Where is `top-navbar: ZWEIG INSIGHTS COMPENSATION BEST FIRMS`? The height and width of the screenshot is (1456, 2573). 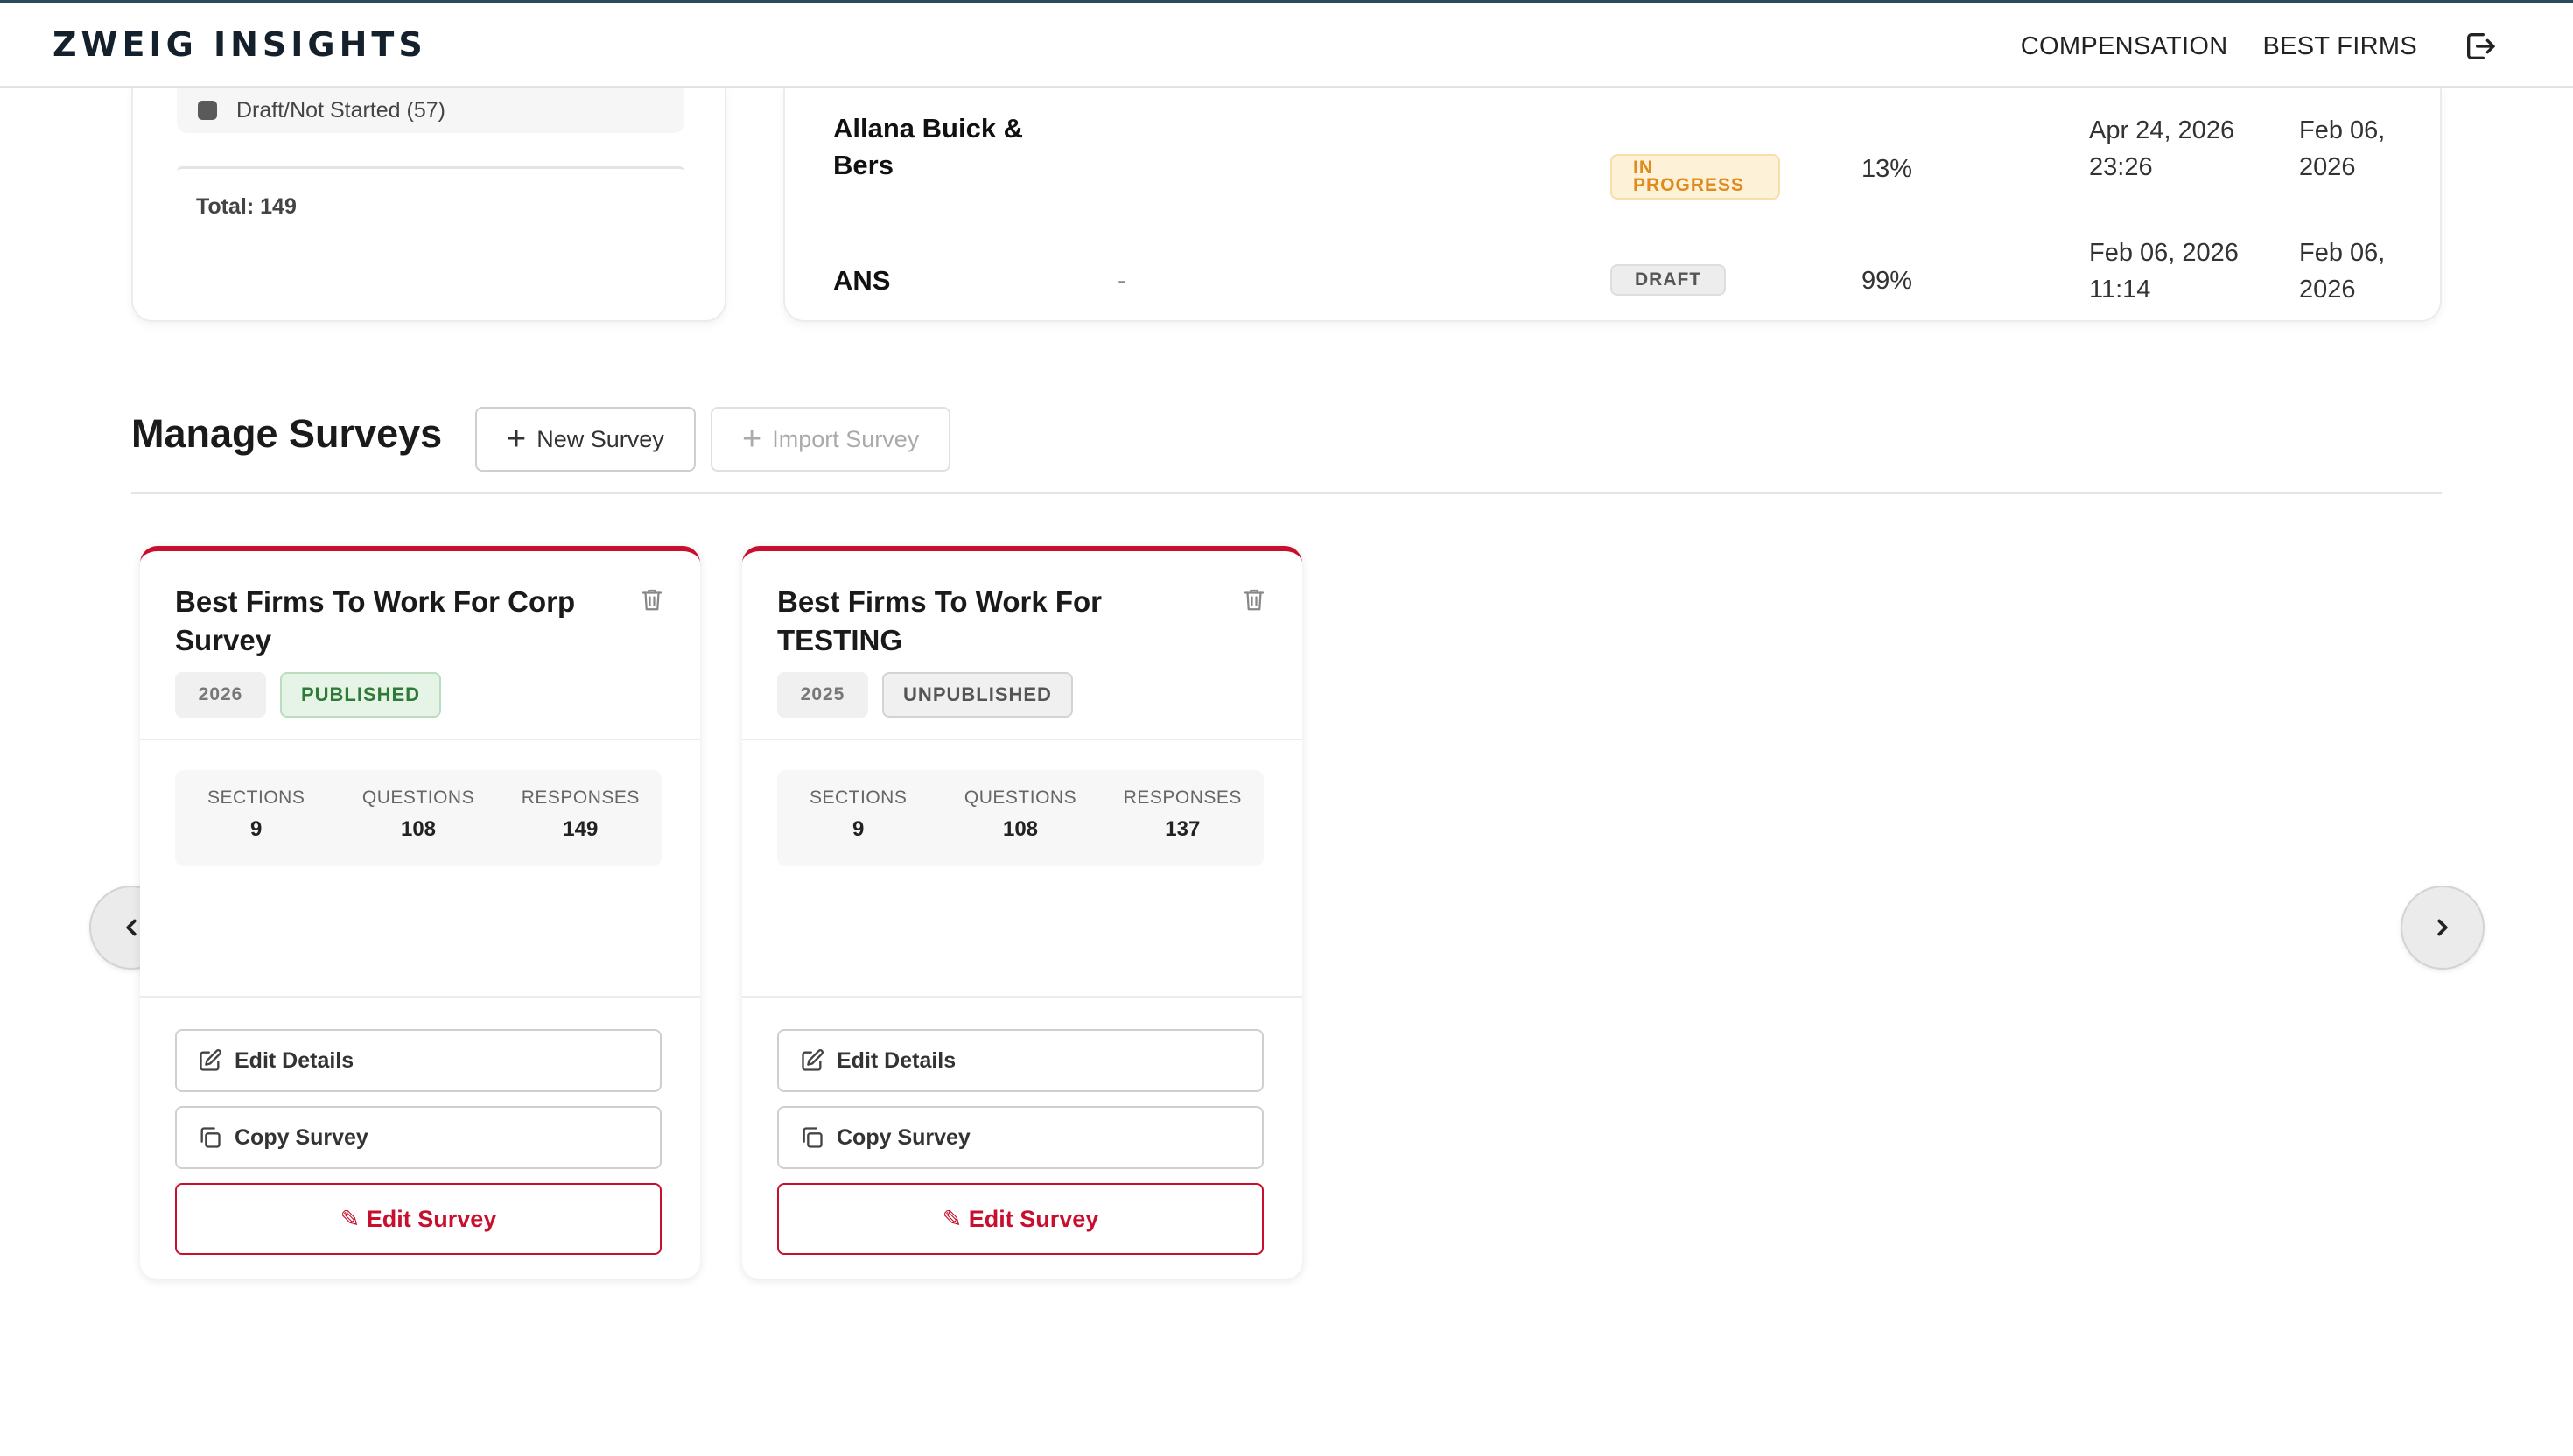 top-navbar: ZWEIG INSIGHTS COMPENSATION BEST FIRMS is located at coordinates (1286, 44).